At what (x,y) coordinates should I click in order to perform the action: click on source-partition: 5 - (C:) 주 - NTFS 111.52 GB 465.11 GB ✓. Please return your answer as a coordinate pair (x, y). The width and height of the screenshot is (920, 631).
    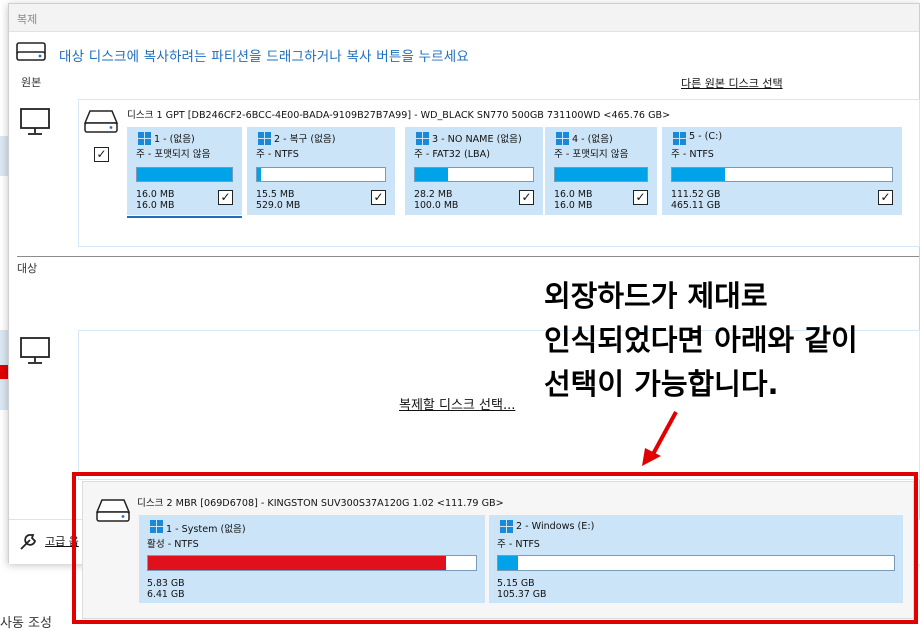
    Looking at the image, I should click on (782, 171).